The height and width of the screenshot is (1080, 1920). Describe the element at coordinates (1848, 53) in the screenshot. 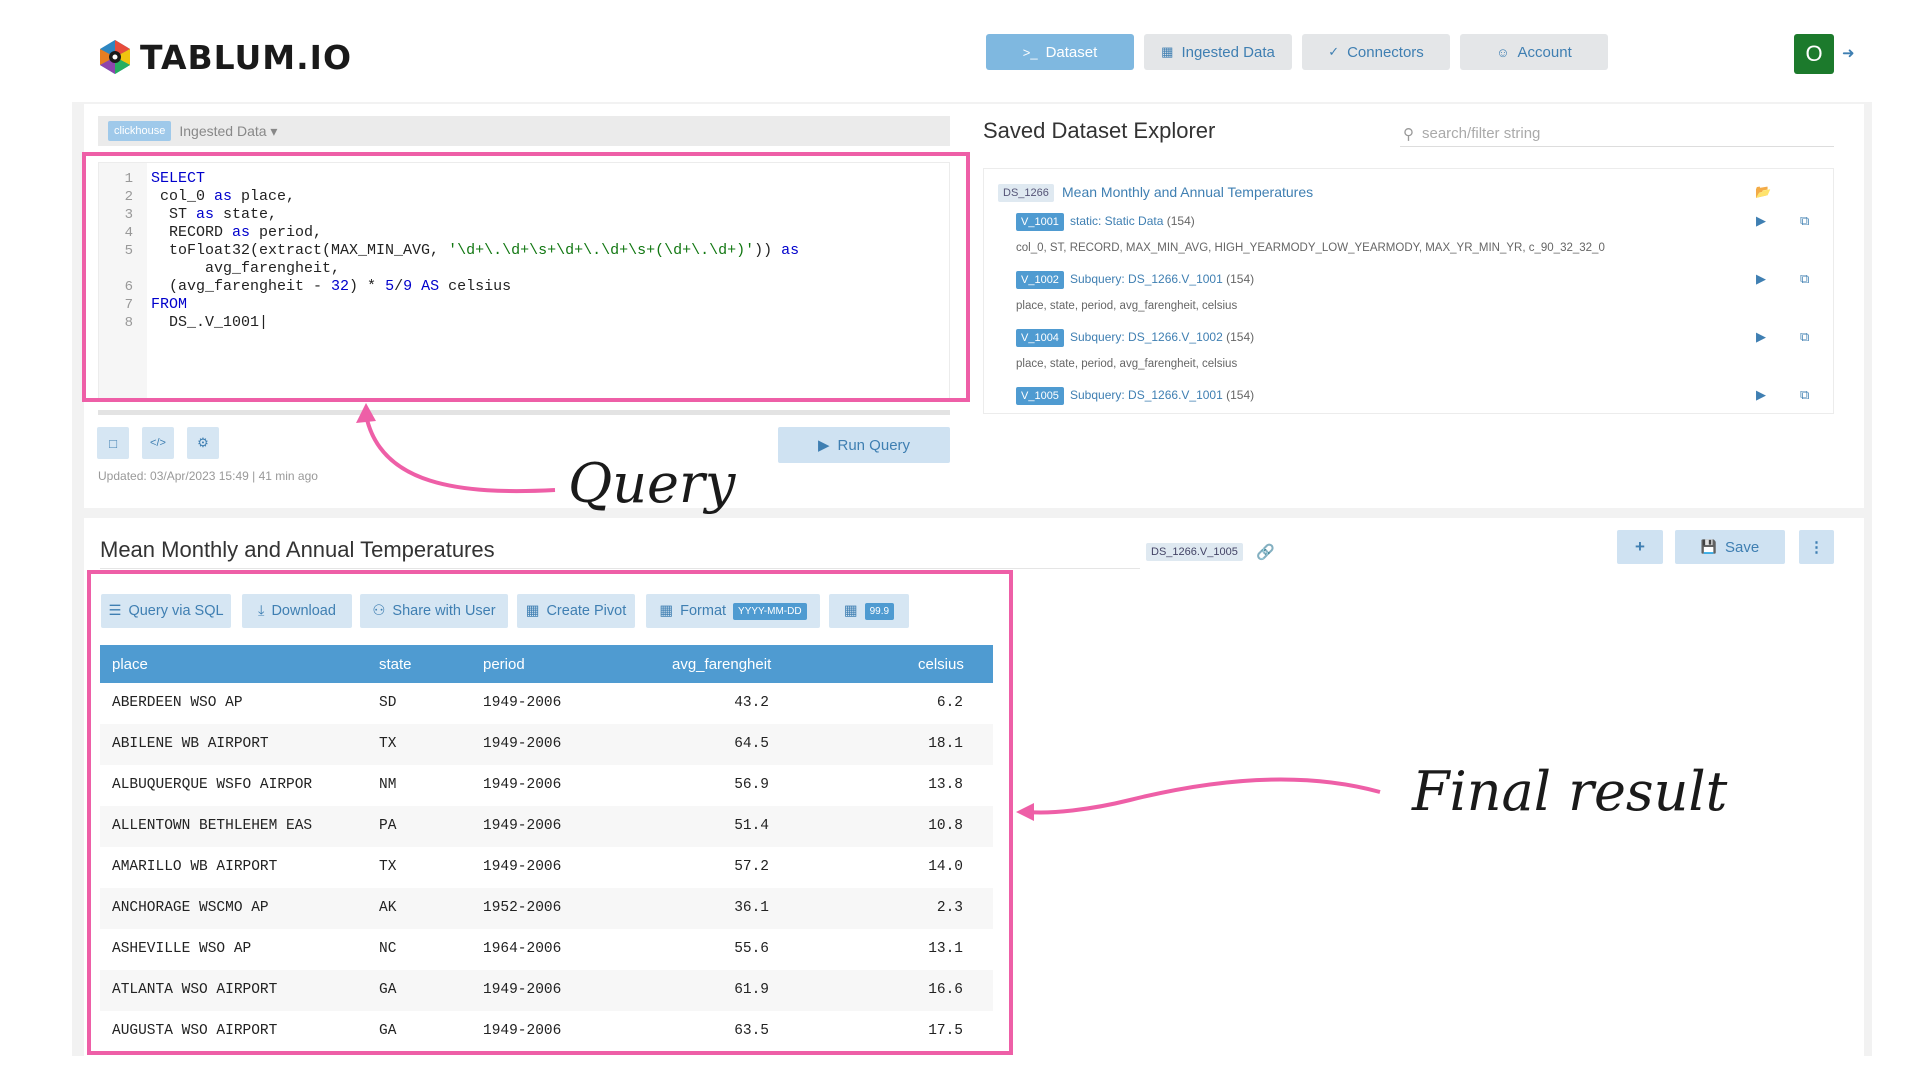

I see `logout-icon: ➜` at that location.